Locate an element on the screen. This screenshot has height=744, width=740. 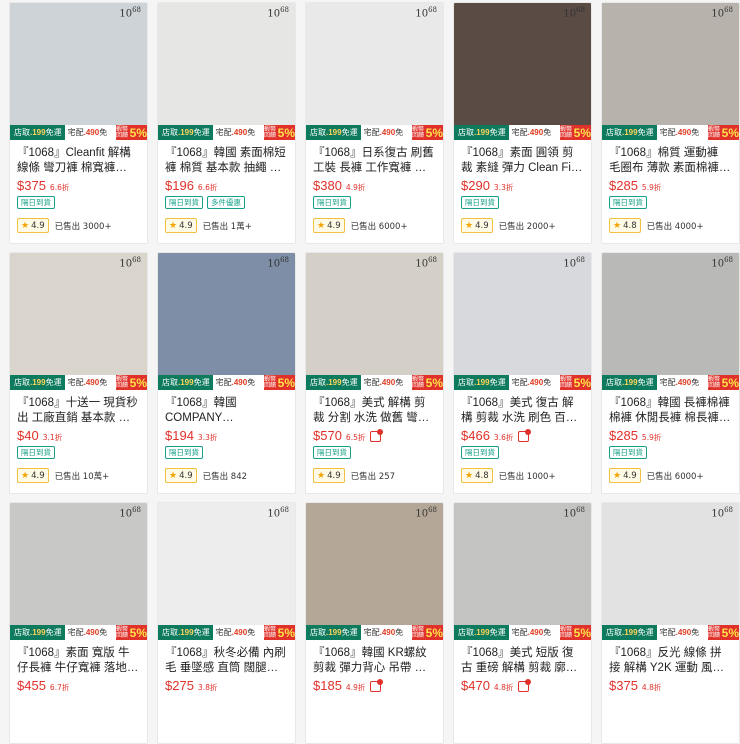
sold-count: 已售出 10萬+ is located at coordinates (82, 476).